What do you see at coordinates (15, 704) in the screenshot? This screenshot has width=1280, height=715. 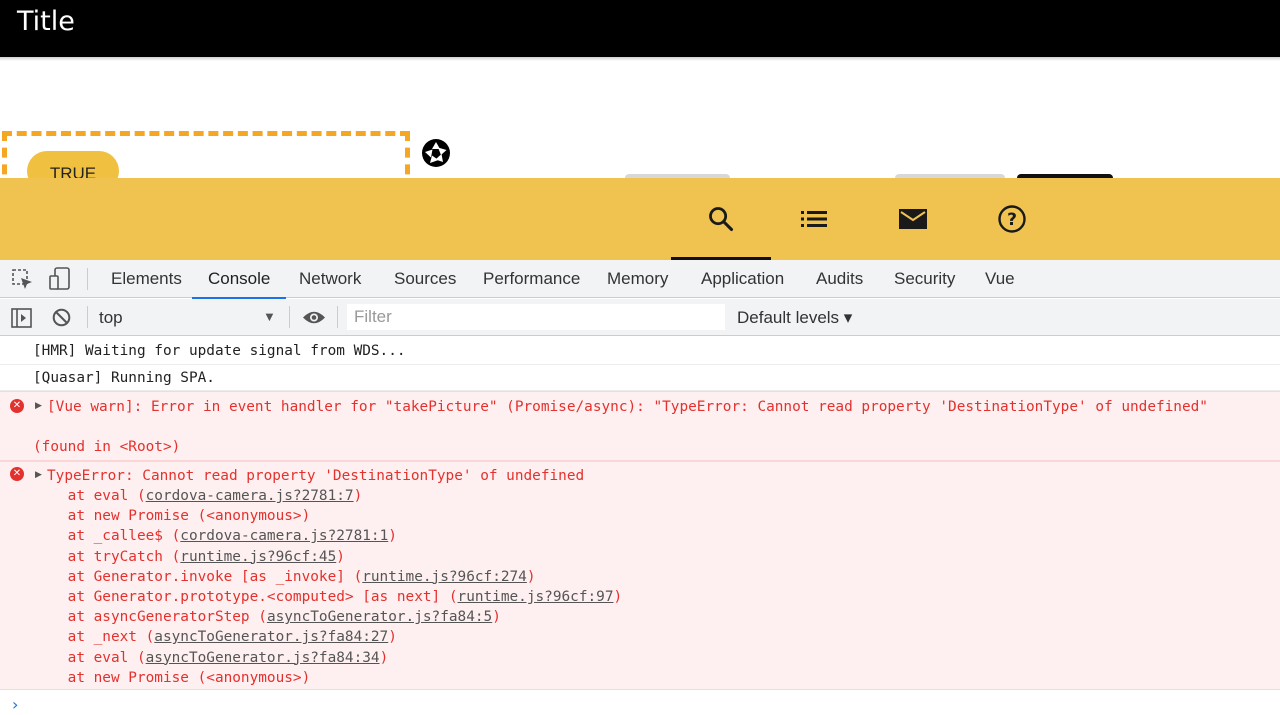 I see `console-prompt: ›` at bounding box center [15, 704].